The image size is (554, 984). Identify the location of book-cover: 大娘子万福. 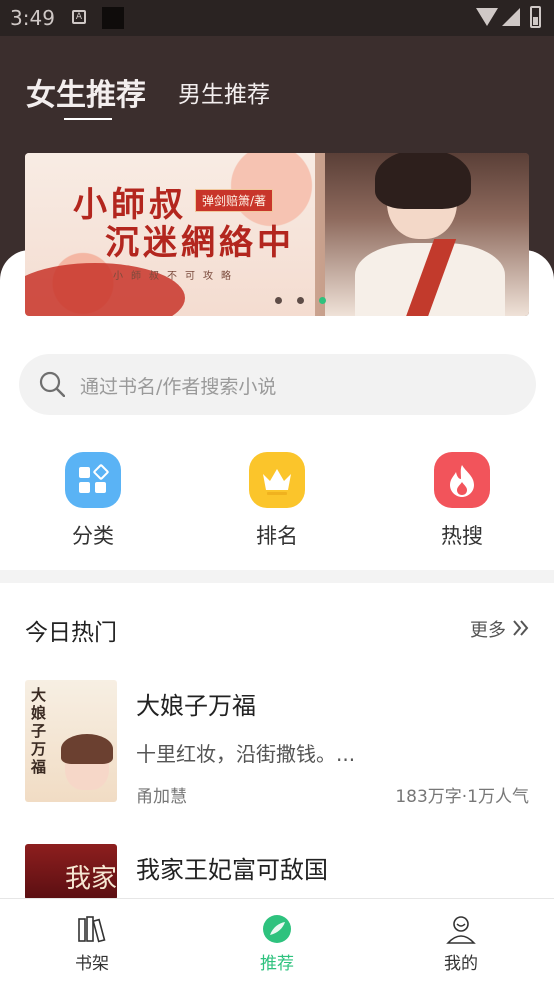
(71, 741).